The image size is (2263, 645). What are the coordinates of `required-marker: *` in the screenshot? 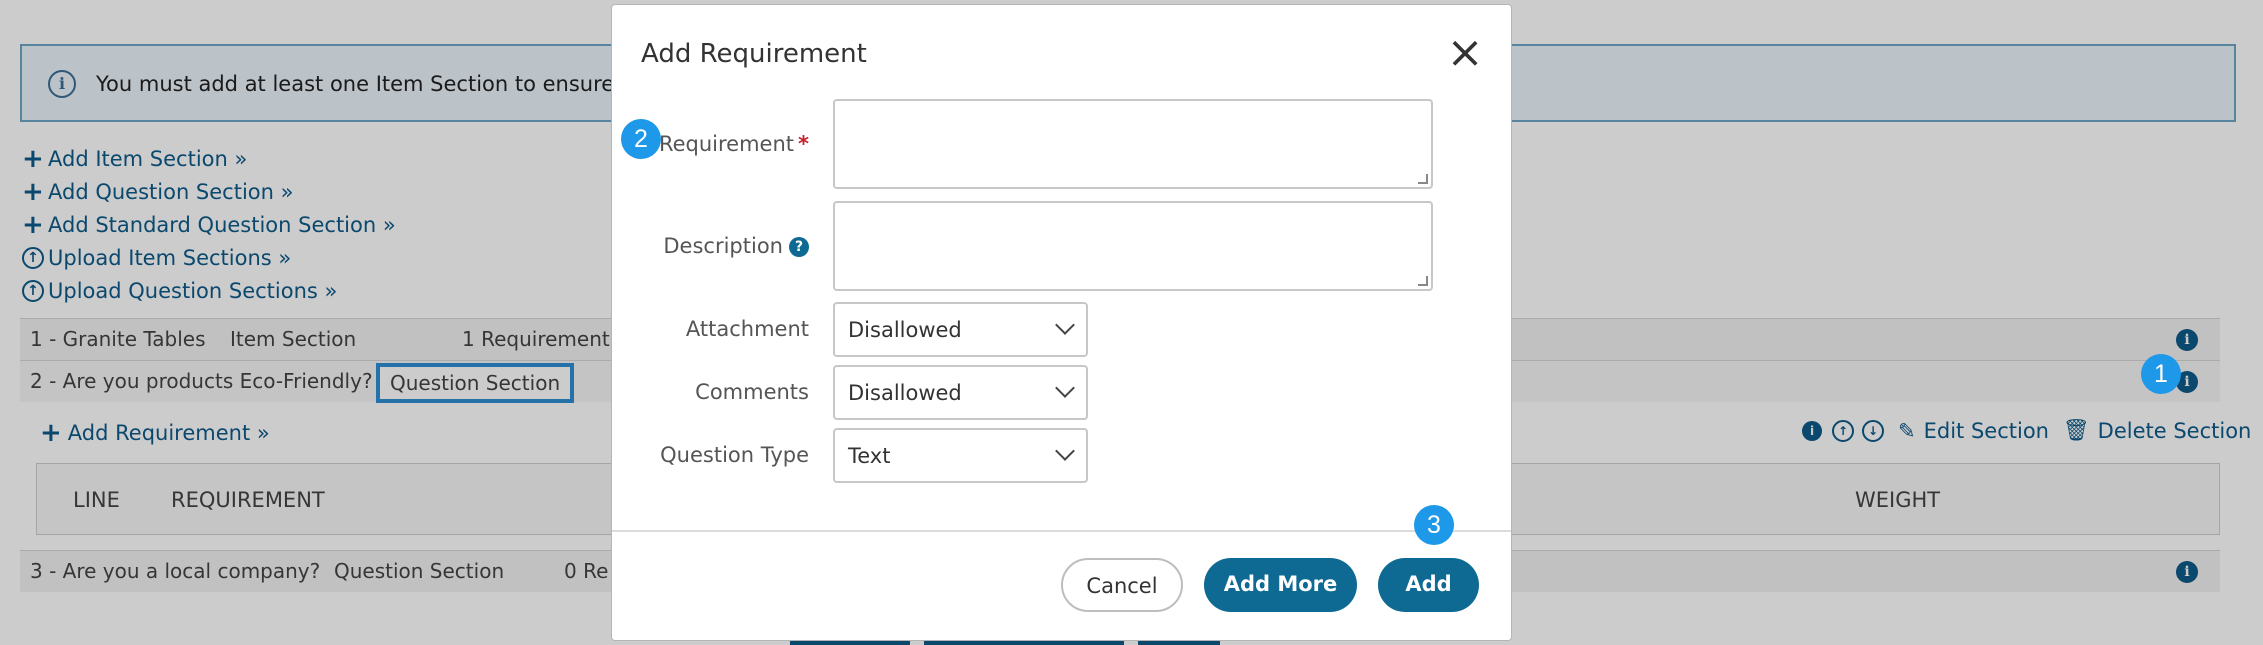 It's located at (803, 144).